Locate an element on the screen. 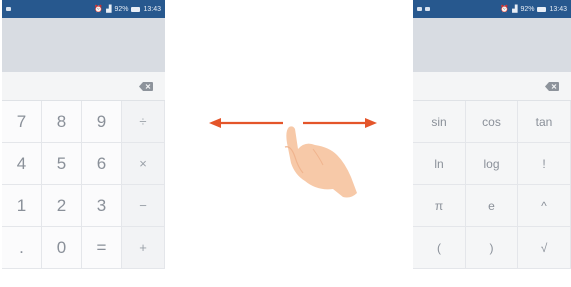  key-1: 1 is located at coordinates (22, 206).